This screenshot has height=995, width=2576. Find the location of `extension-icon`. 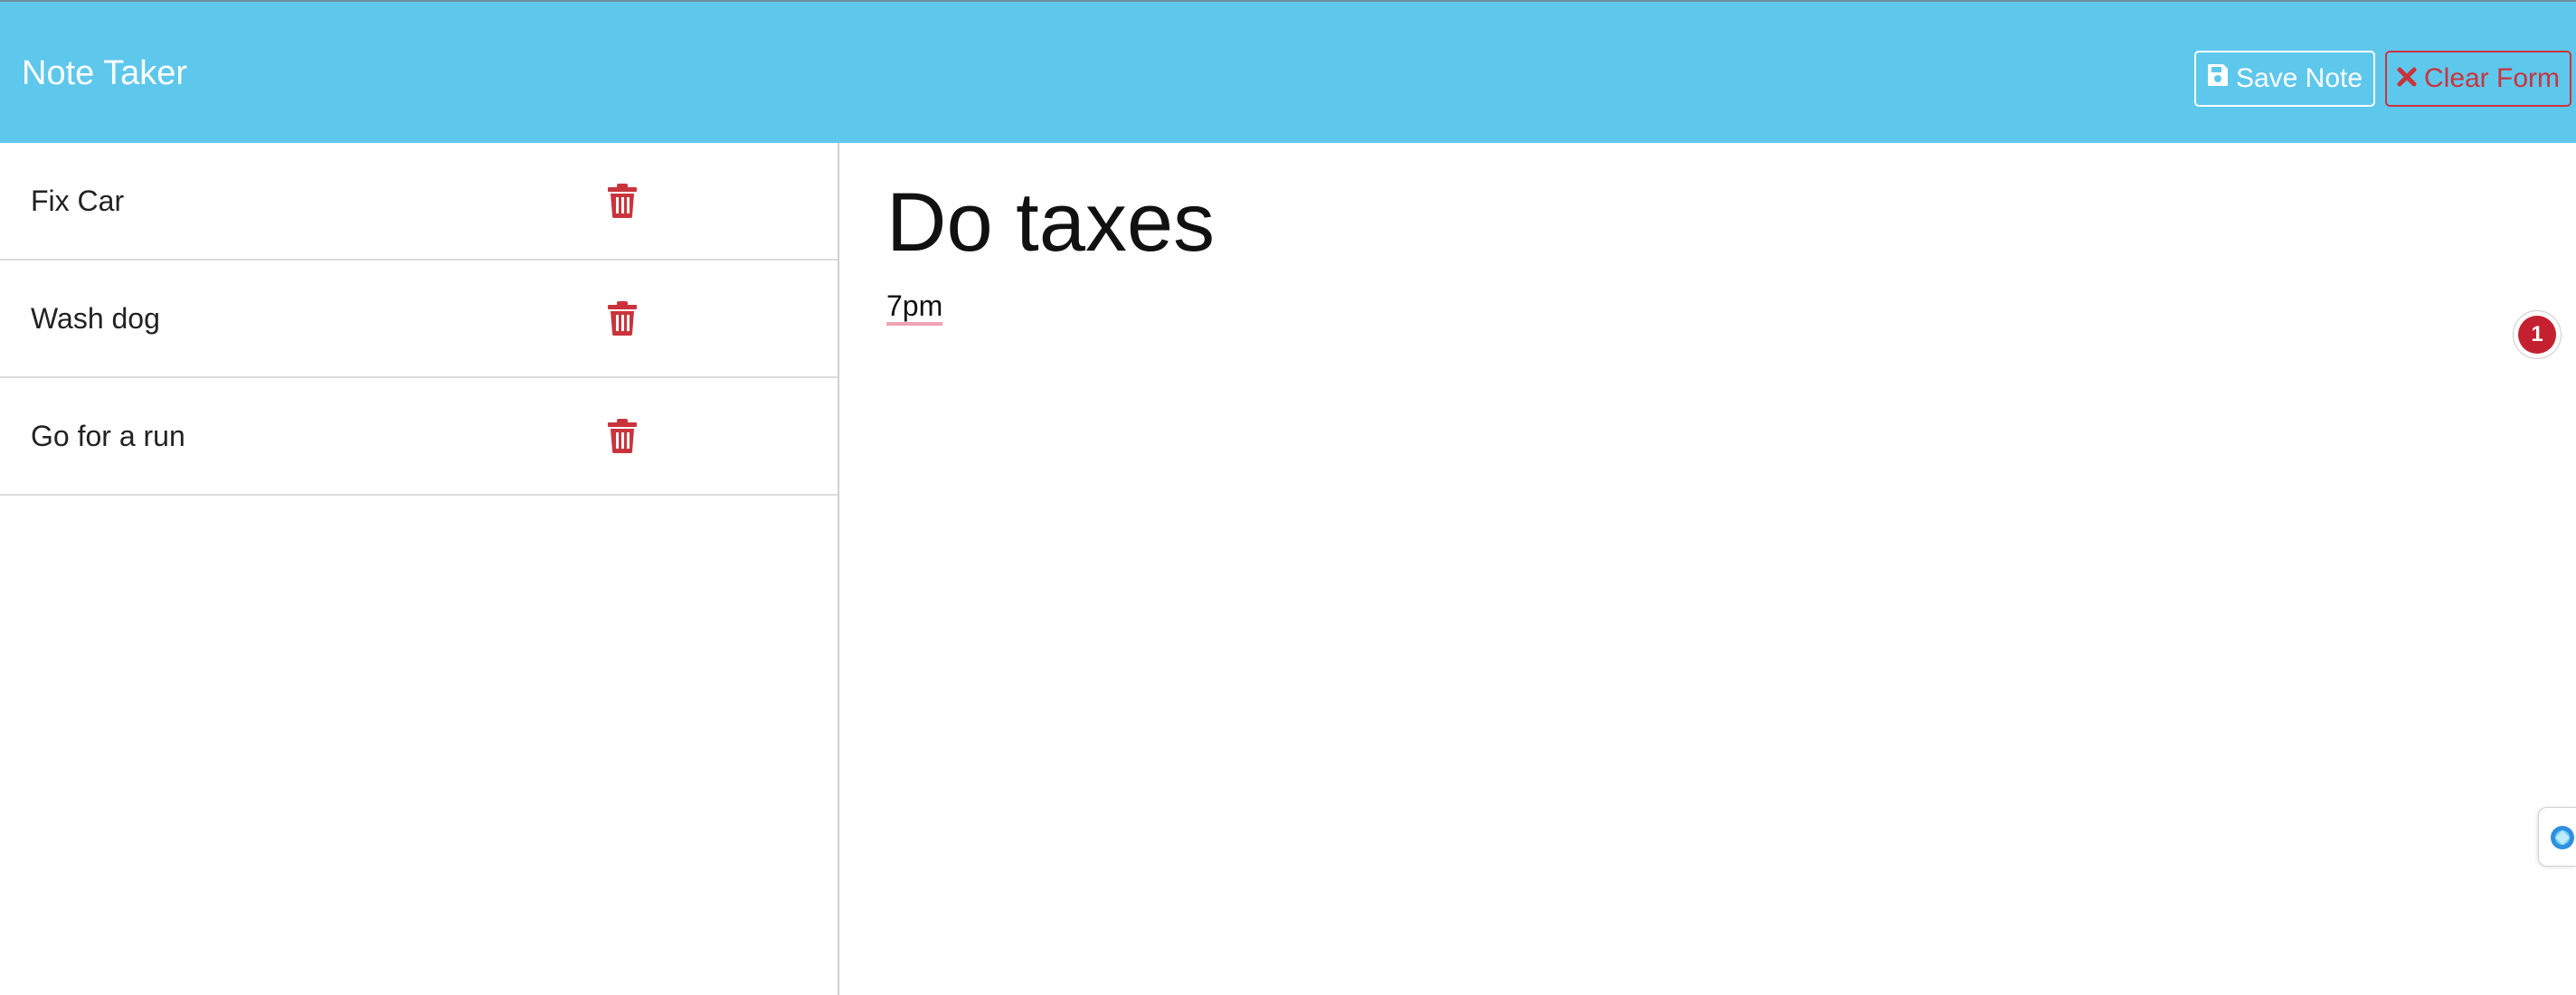

extension-icon is located at coordinates (2557, 846).